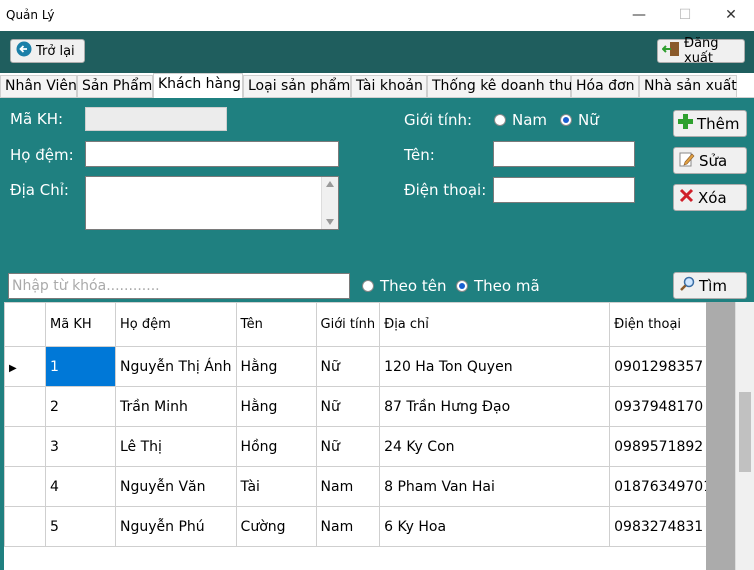 This screenshot has width=754, height=570. What do you see at coordinates (25, 366) in the screenshot?
I see `row-header: ▶` at bounding box center [25, 366].